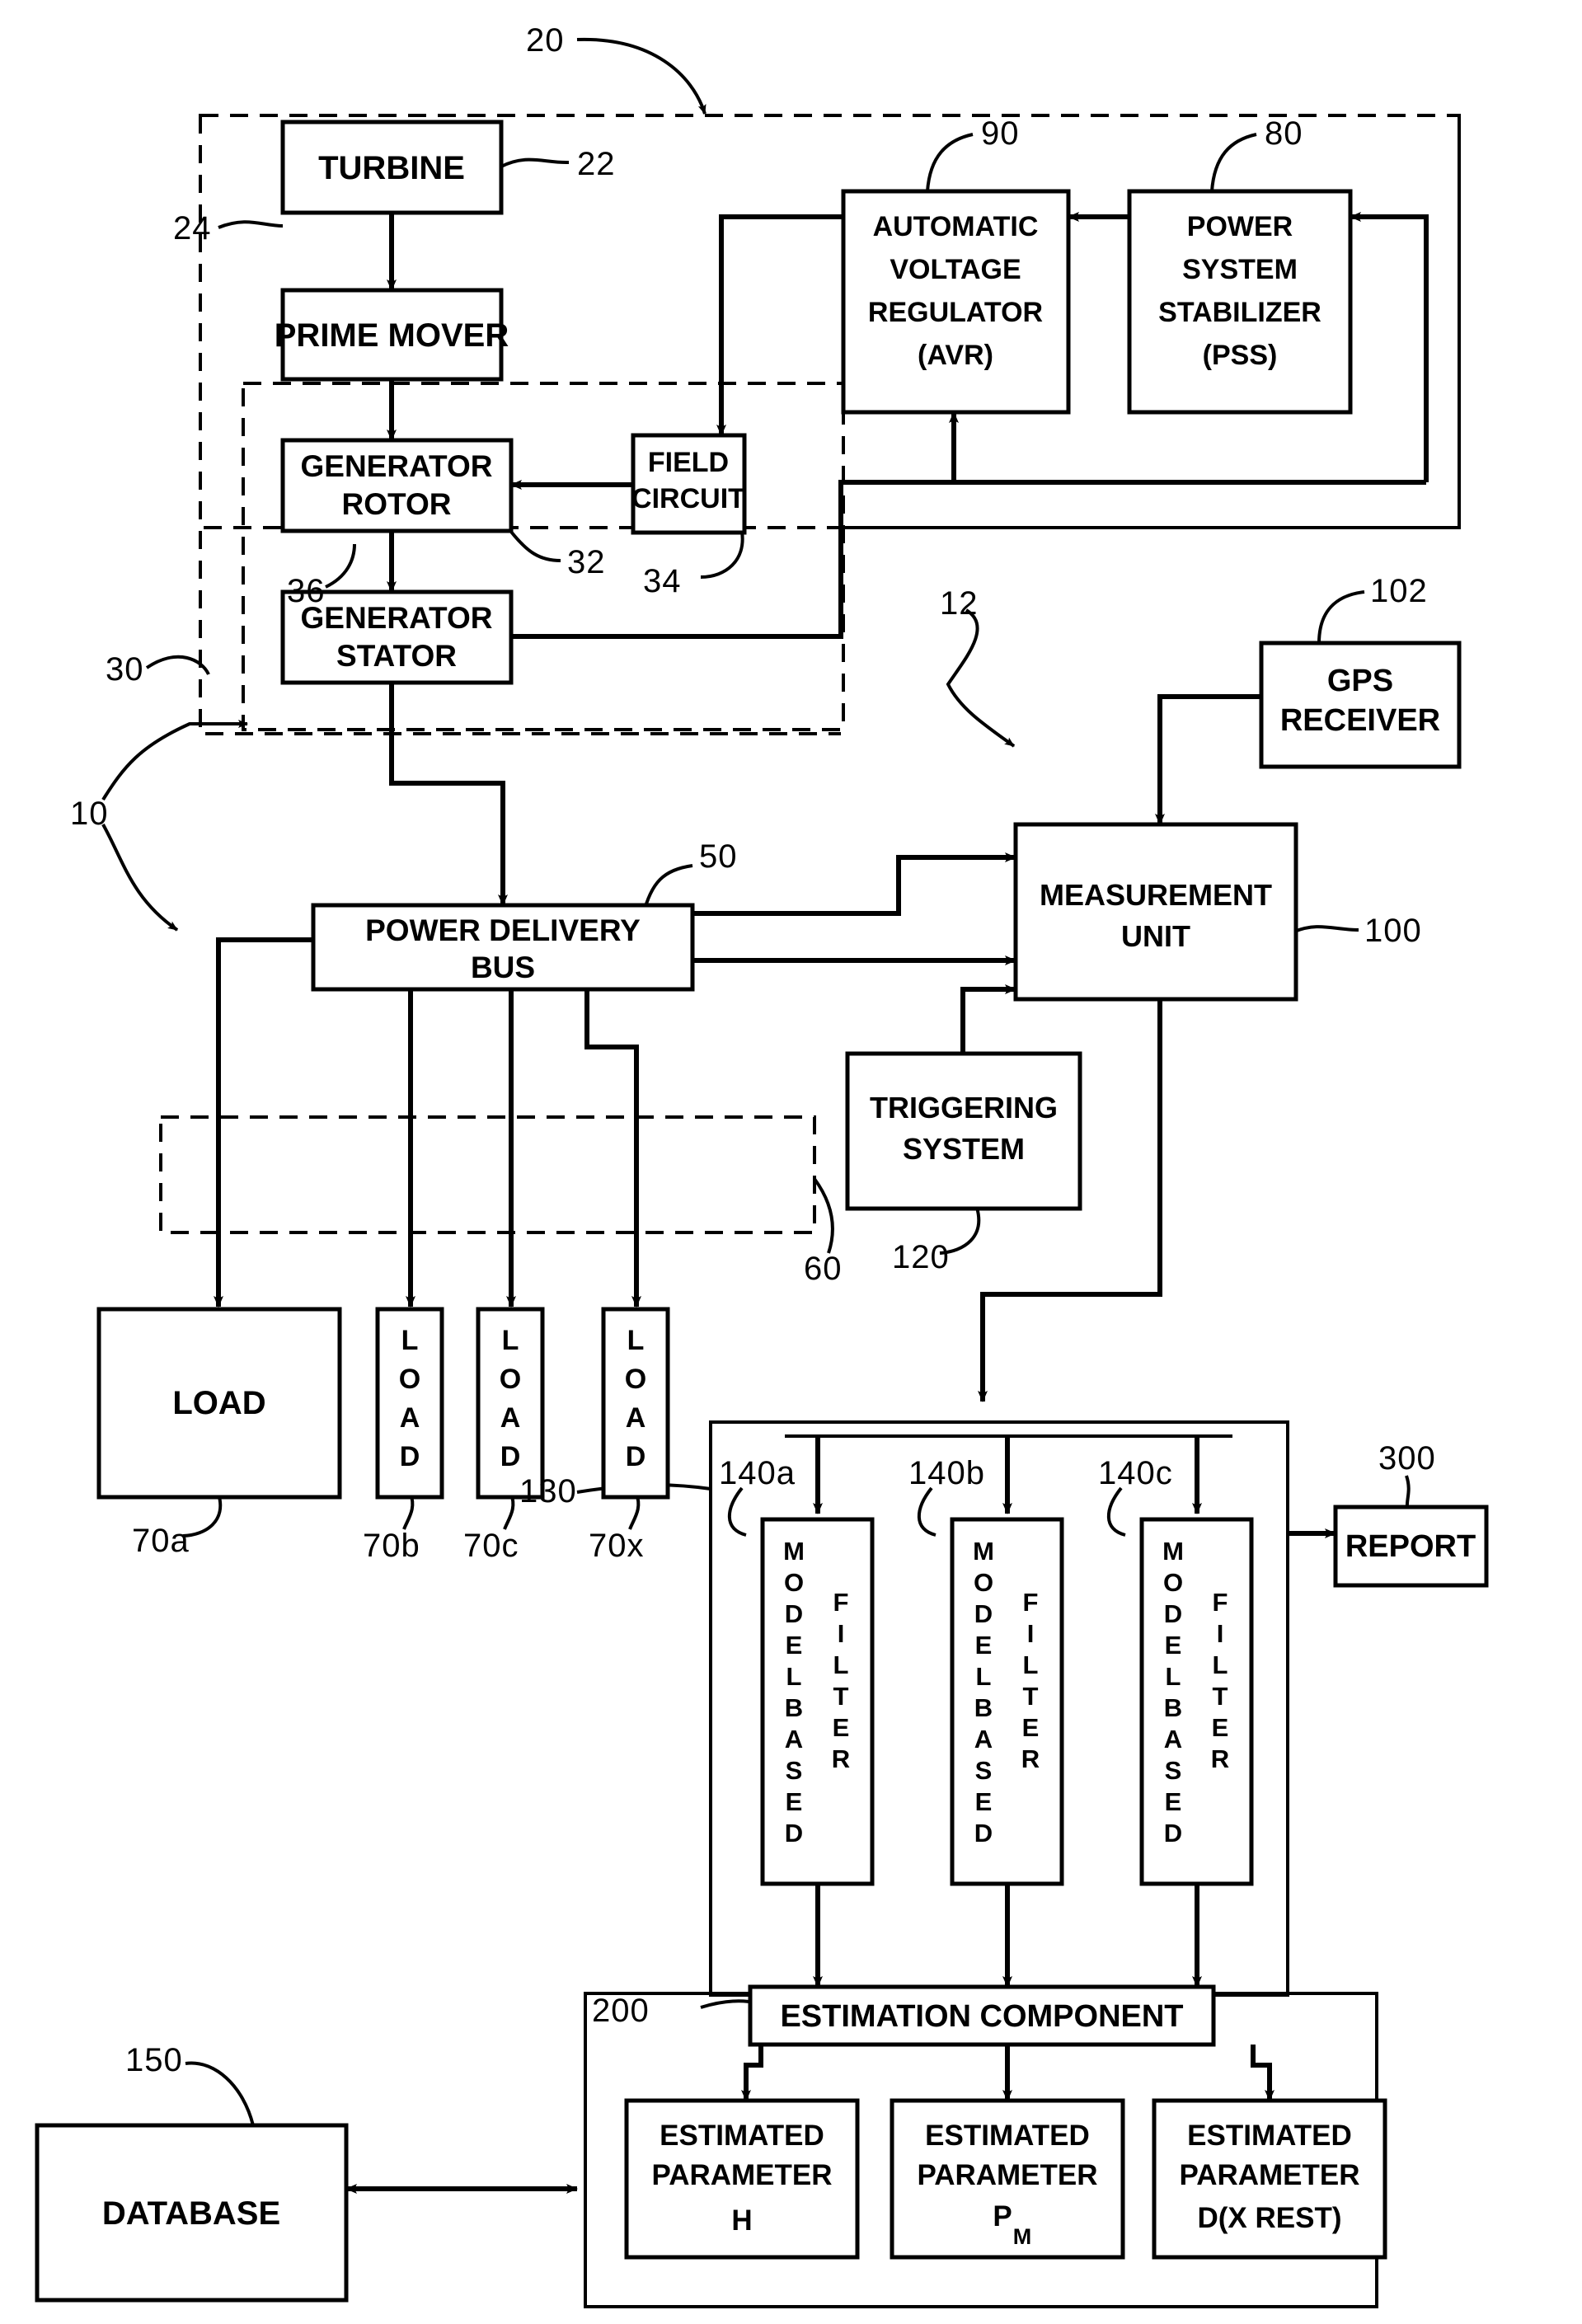 The height and width of the screenshot is (2324, 1582). Describe the element at coordinates (612, 1148) in the screenshot. I see `wire-bus-to-load-x` at that location.